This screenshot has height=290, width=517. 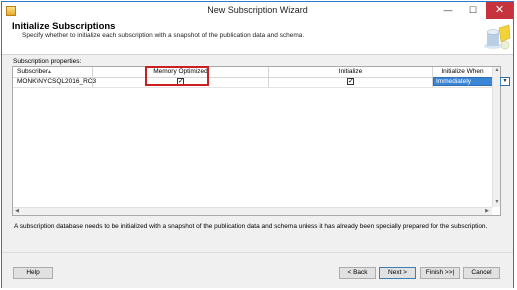 I want to click on minimize-button: —, so click(x=448, y=10).